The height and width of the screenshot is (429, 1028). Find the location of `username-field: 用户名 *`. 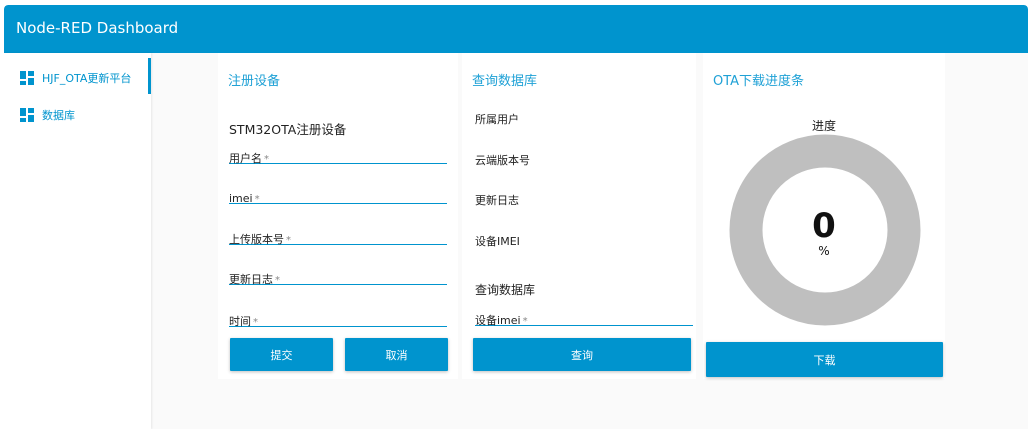

username-field: 用户名 * is located at coordinates (338, 156).